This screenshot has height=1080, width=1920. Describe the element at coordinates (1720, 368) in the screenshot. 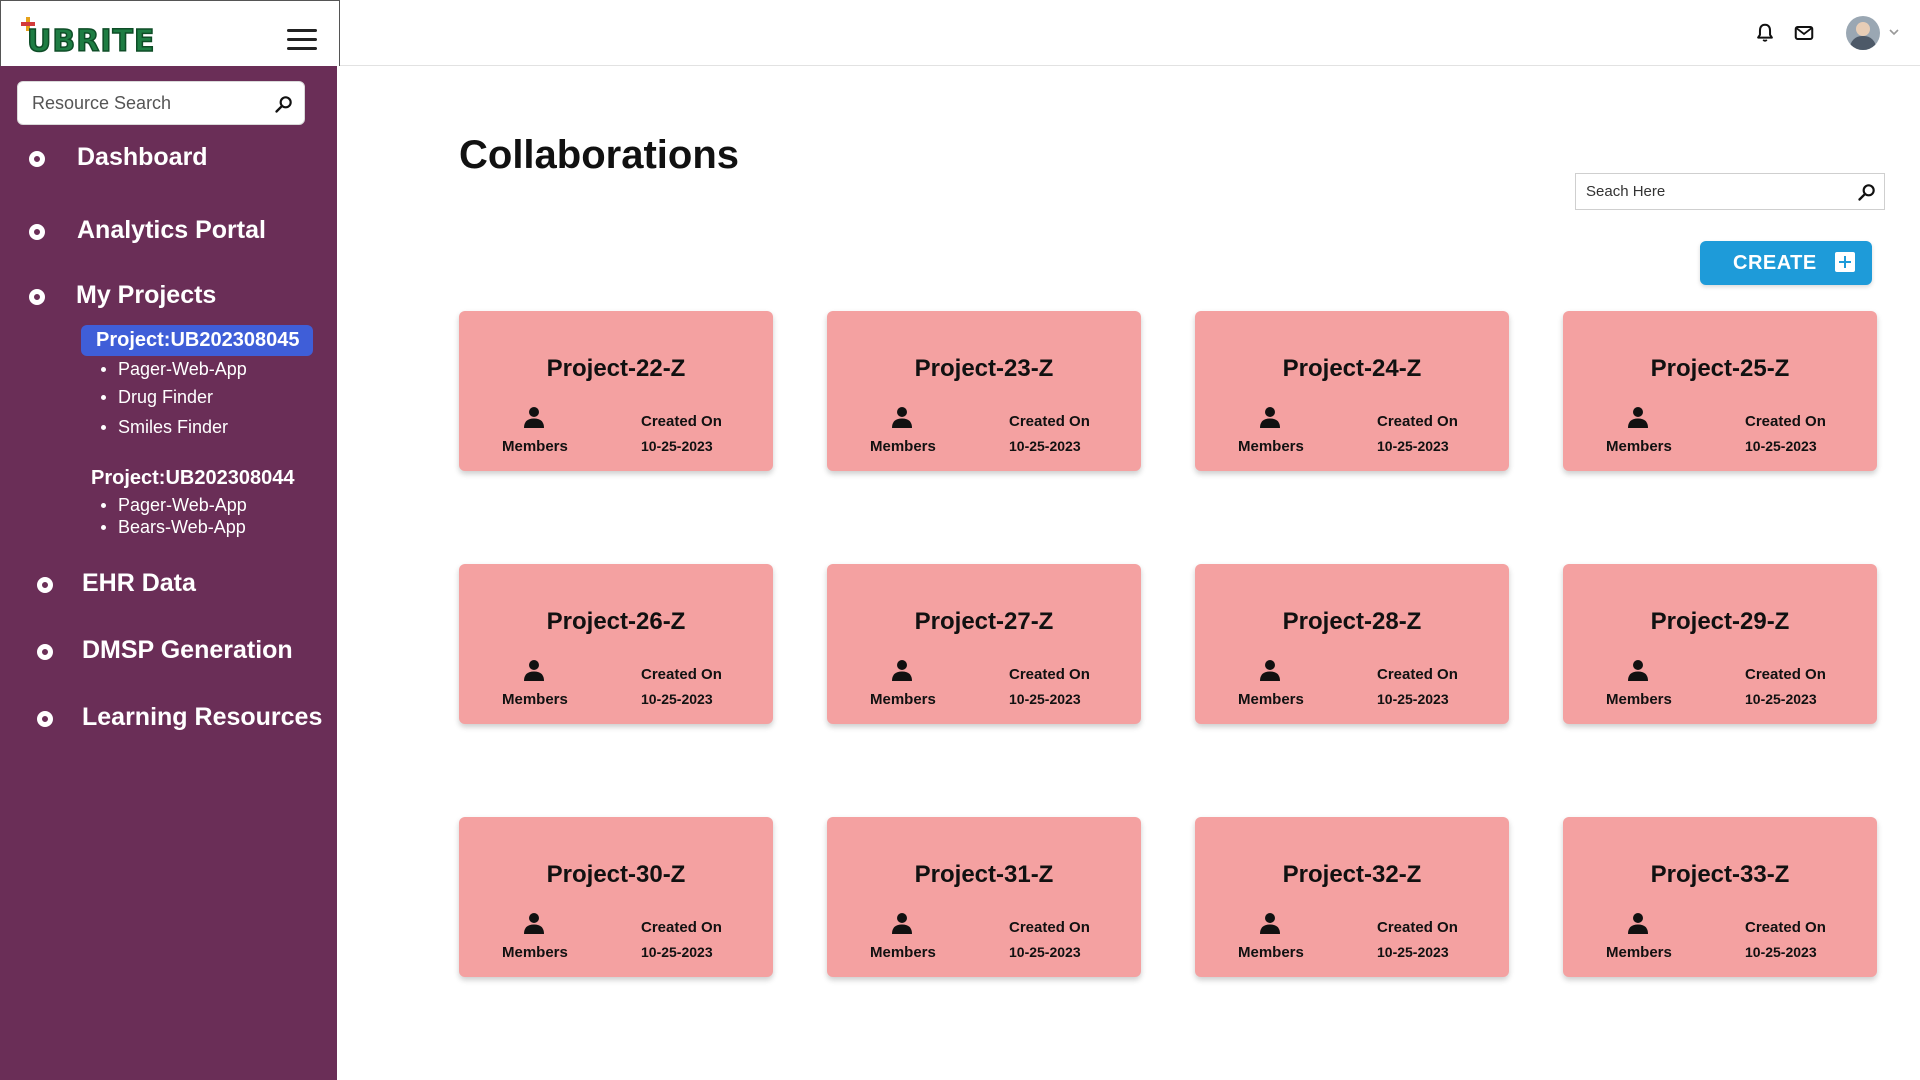

I see `project-card-title: Project-25-Z` at that location.